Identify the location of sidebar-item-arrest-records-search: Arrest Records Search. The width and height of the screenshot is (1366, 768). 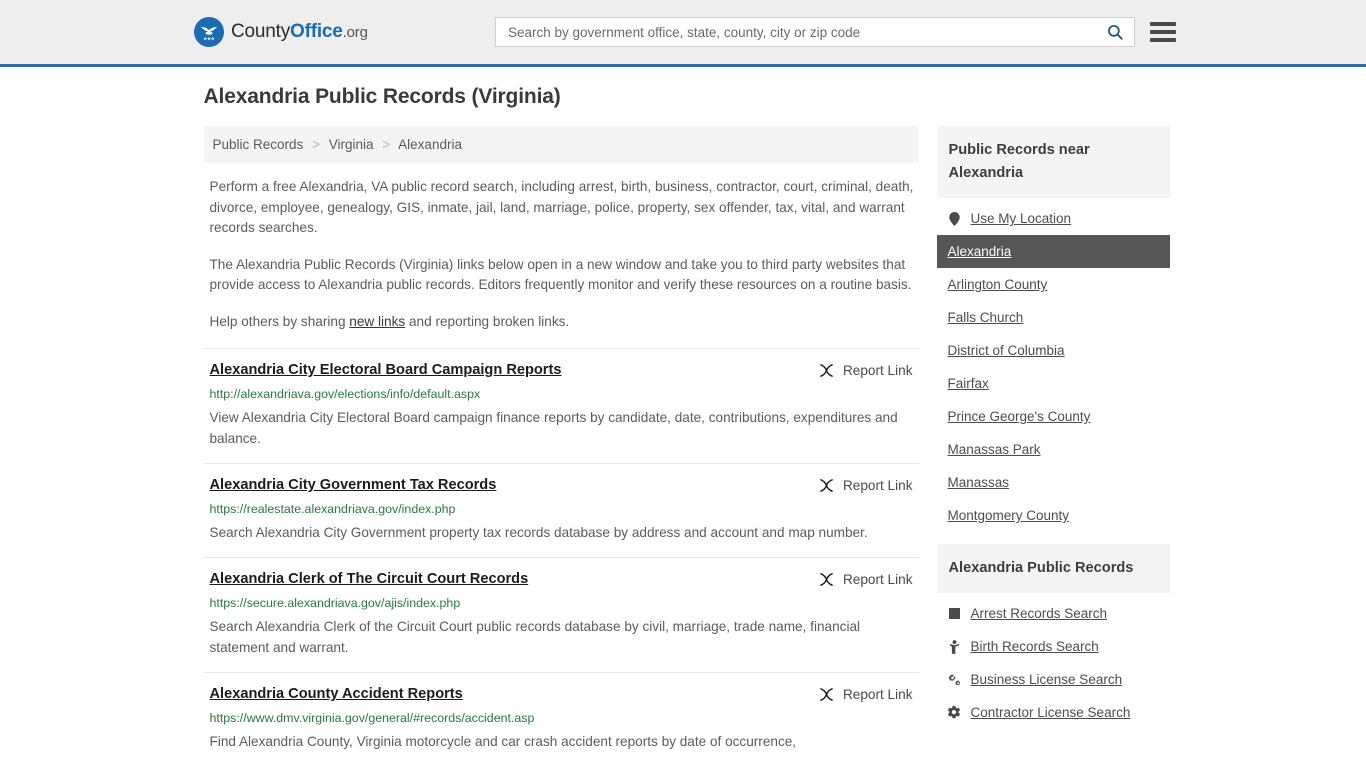
(1053, 613).